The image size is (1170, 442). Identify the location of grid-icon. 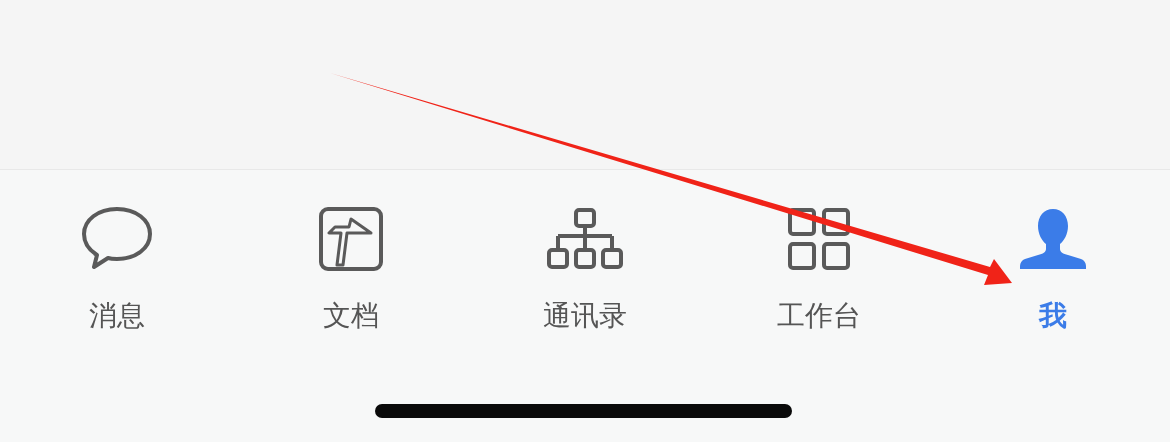
(819, 239).